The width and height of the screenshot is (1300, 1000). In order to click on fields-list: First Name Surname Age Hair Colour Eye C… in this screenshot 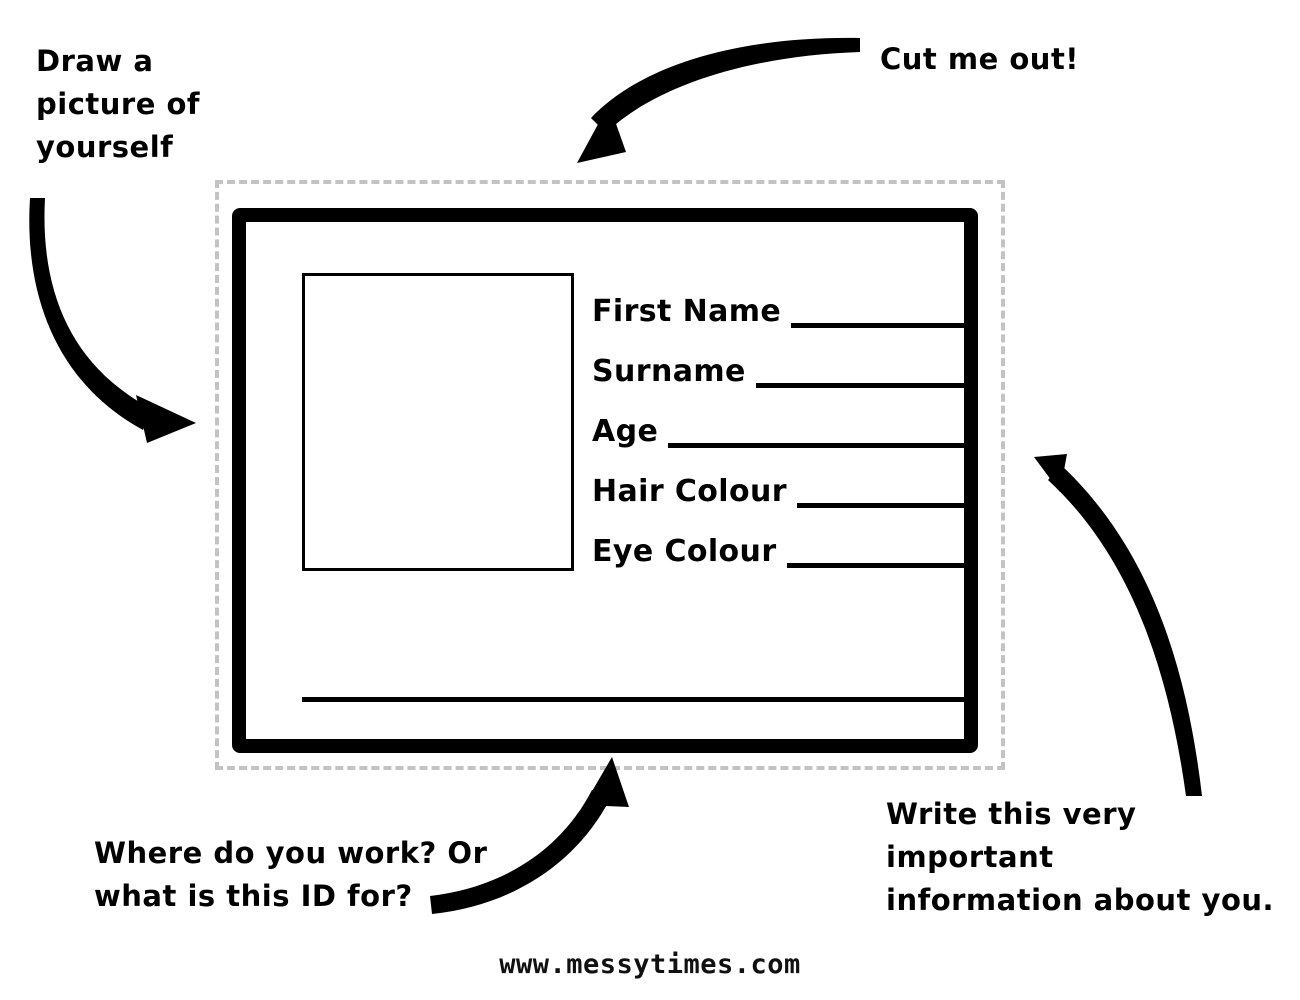, I will do `click(781, 424)`.